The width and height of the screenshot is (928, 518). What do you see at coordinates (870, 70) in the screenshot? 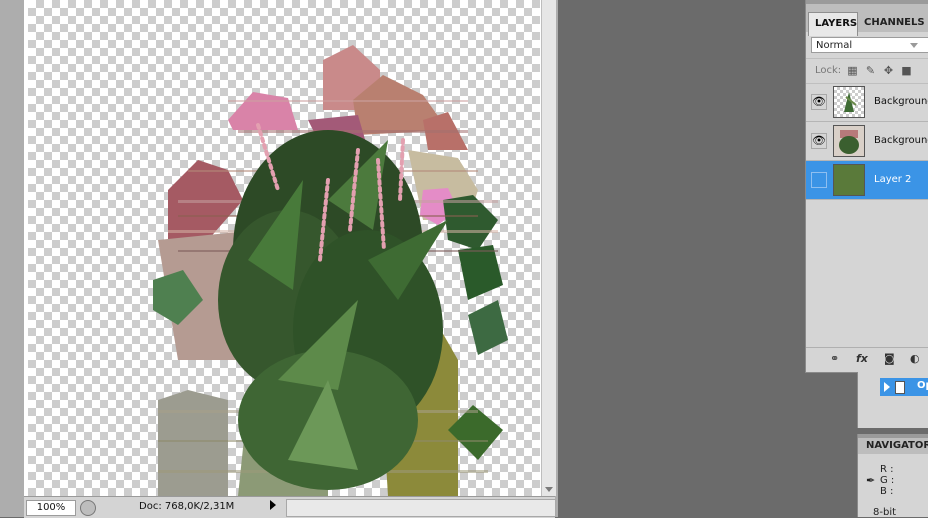
I see `lock-image-pixels-icon: ✎` at bounding box center [870, 70].